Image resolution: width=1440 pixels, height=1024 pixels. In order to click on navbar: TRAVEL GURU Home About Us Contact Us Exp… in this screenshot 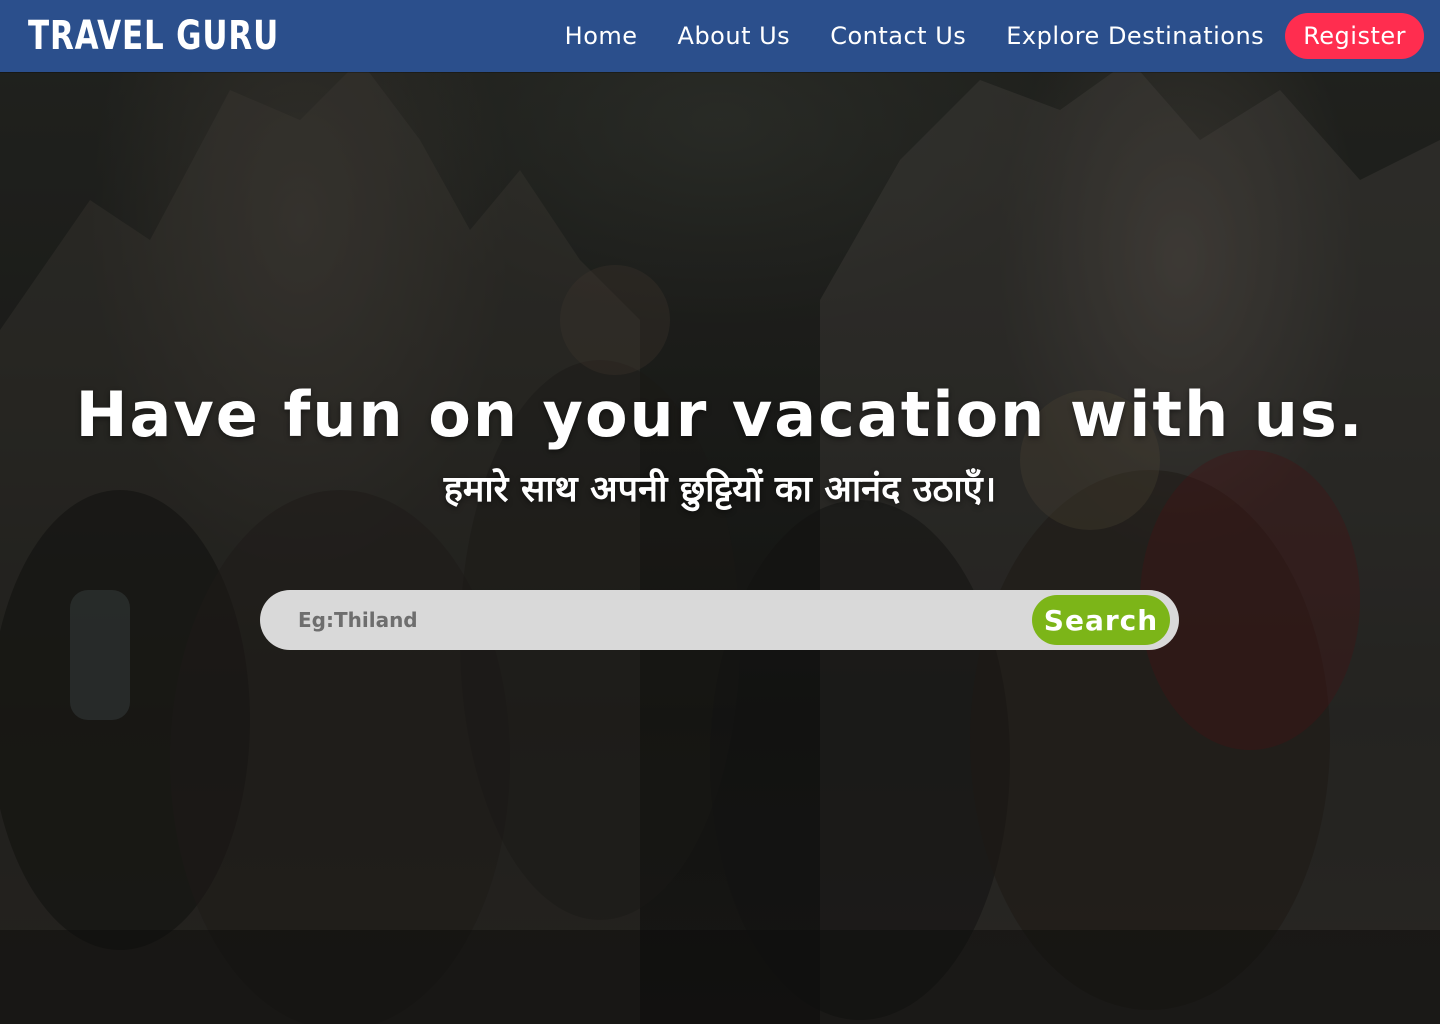, I will do `click(720, 36)`.